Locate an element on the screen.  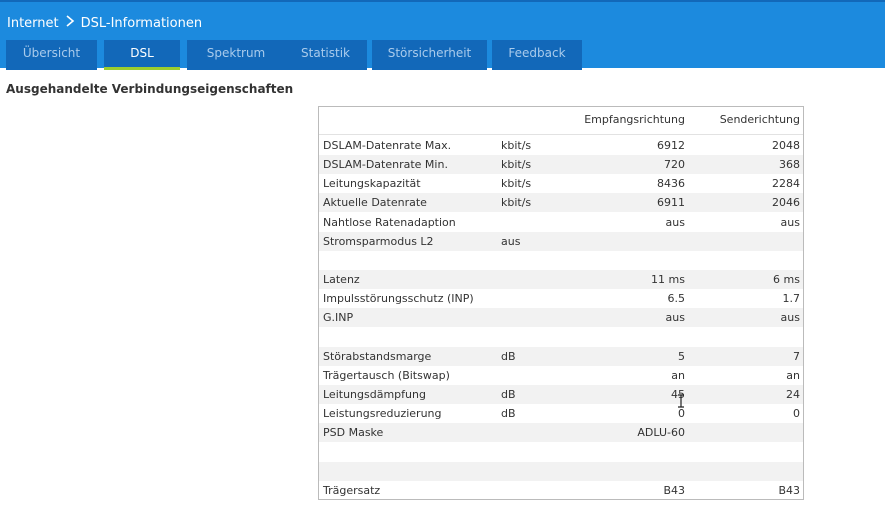
table-row: Trägersatz B43 B43 is located at coordinates (561, 490).